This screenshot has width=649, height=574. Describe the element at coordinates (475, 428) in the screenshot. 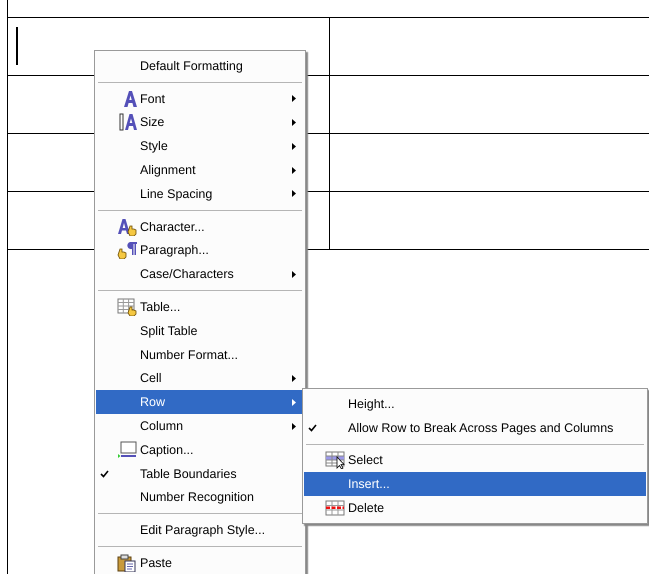

I see `menu-item: Allow Row to Break Across Pages and Columns` at that location.